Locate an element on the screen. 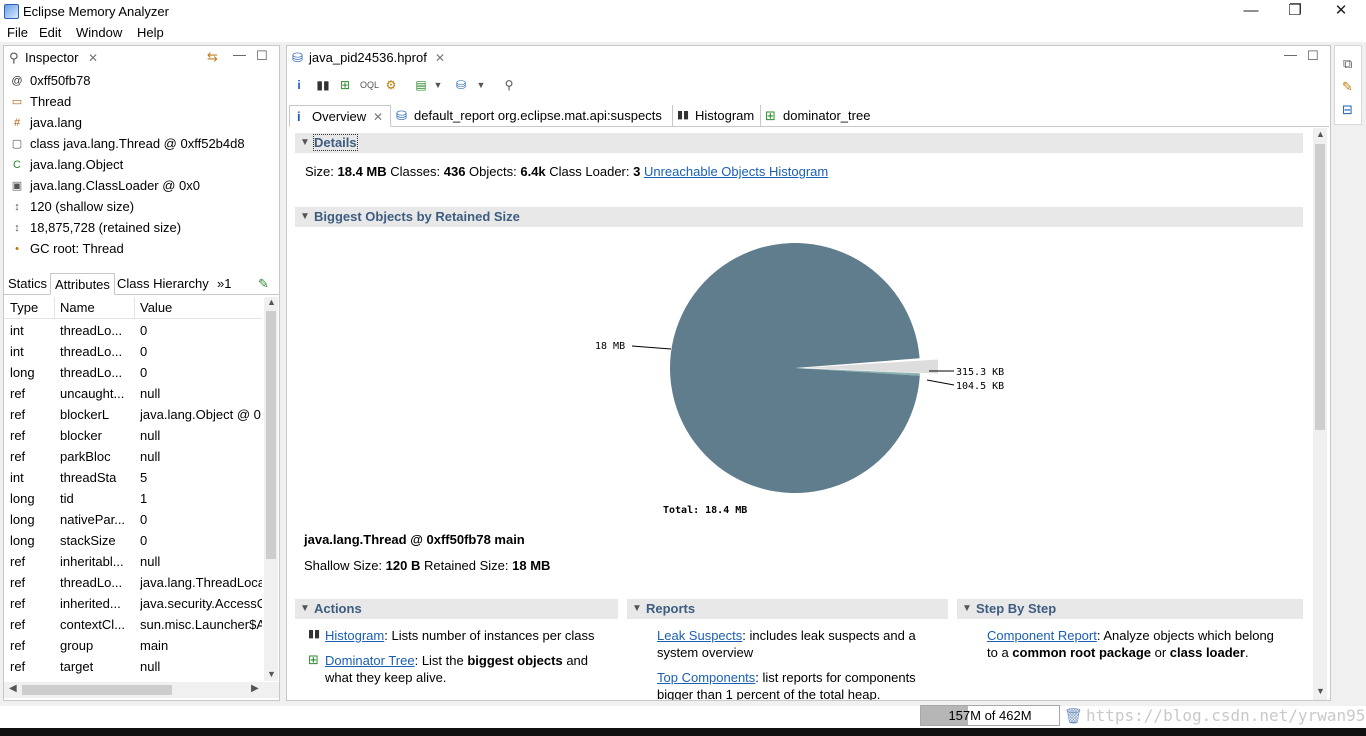 This screenshot has width=1366, height=736. menu-window: Window is located at coordinates (99, 32).